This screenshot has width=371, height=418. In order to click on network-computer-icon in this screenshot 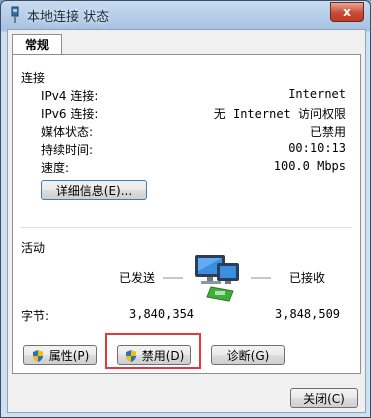, I will do `click(217, 278)`.